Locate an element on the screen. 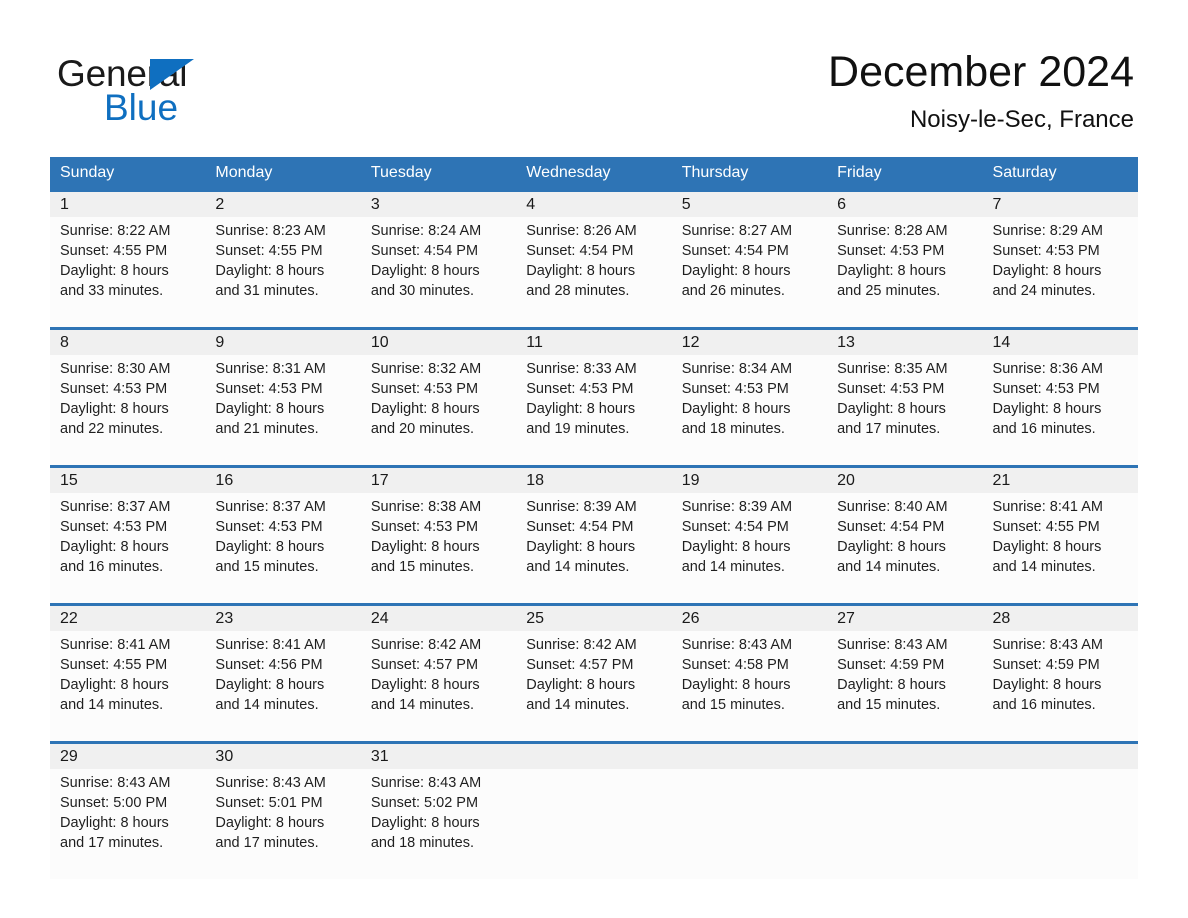  day-number: 28 is located at coordinates (1060, 618).